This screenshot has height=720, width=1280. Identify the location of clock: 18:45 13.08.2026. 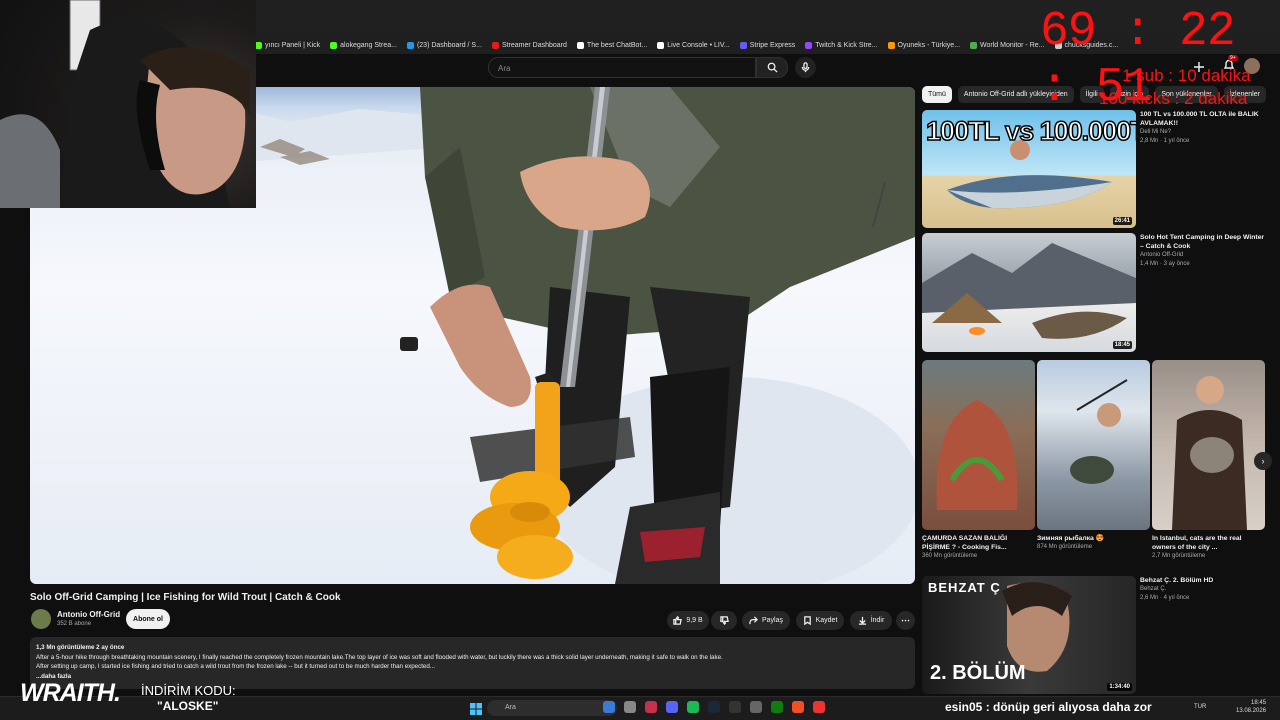
(1251, 707).